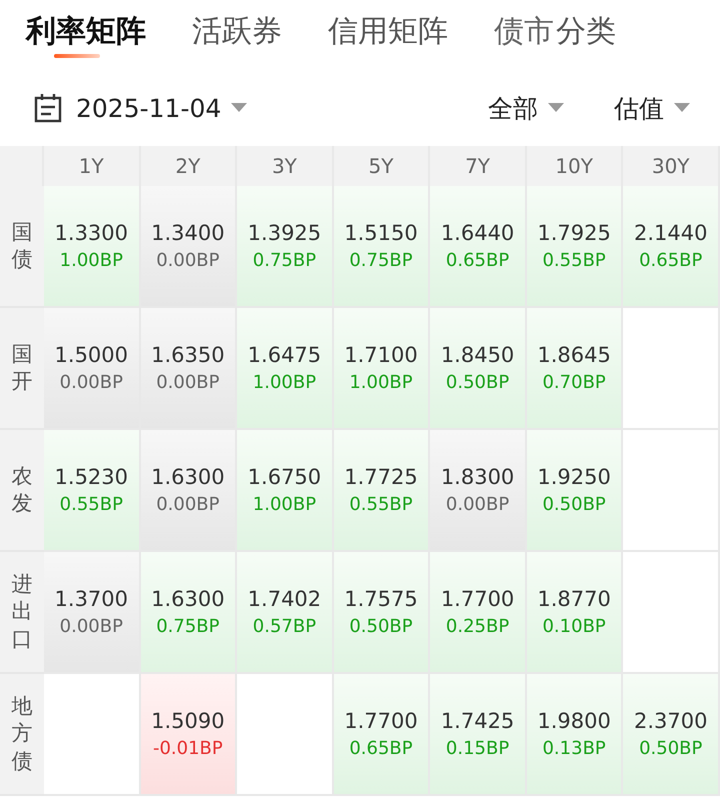  Describe the element at coordinates (586, 26) in the screenshot. I see `tab: 分类` at that location.